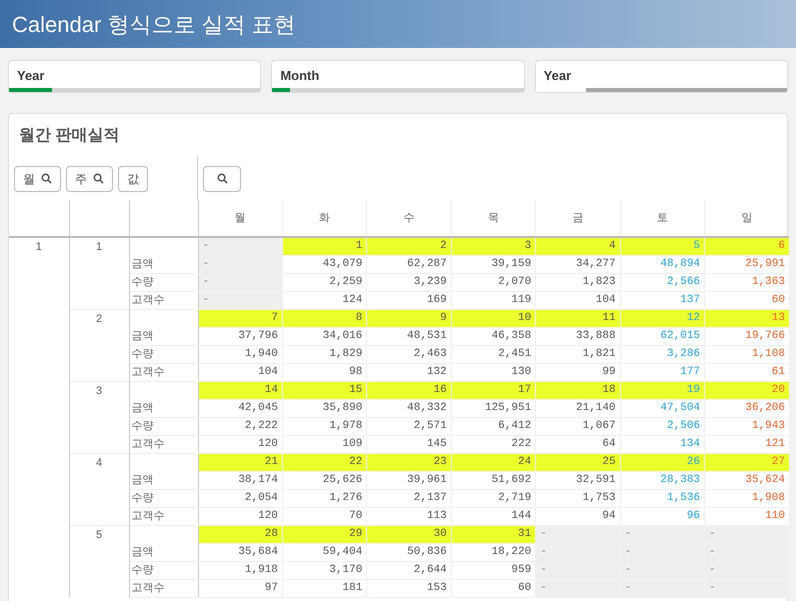 The image size is (796, 601). What do you see at coordinates (240, 354) in the screenshot?
I see `value-cell: 1,940` at bounding box center [240, 354].